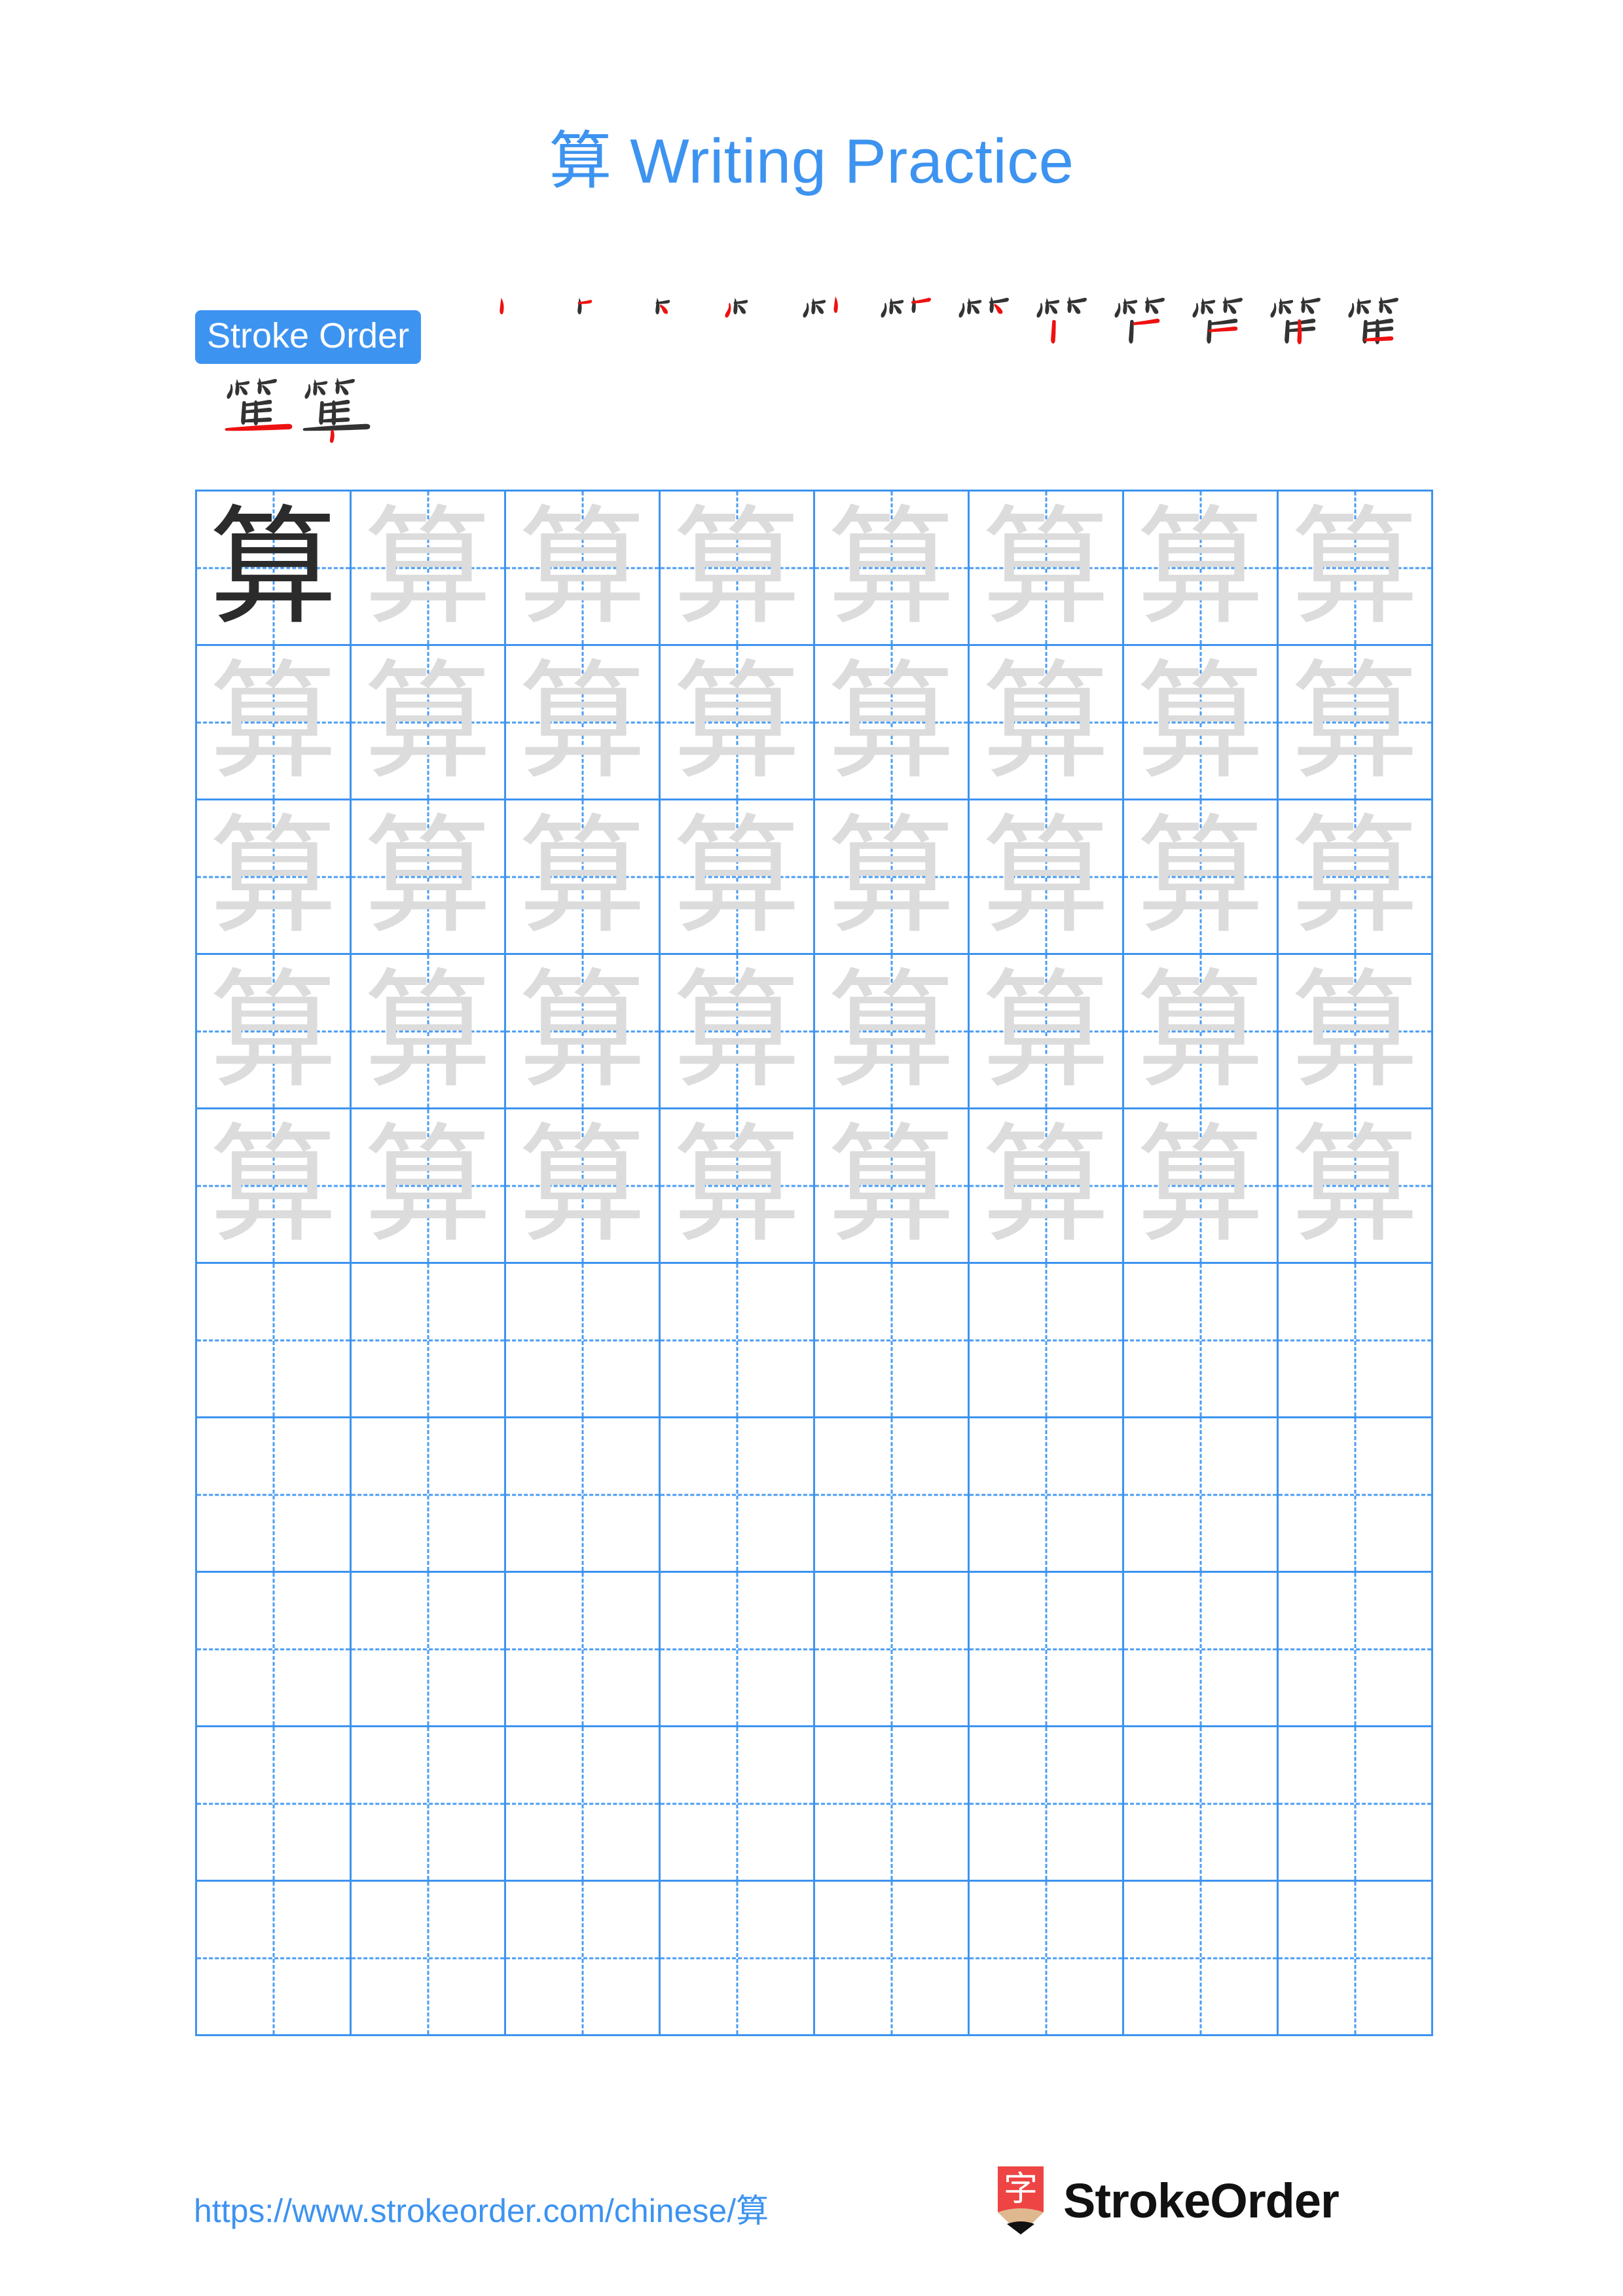  I want to click on page-title: 算 Writing Practice, so click(811, 155).